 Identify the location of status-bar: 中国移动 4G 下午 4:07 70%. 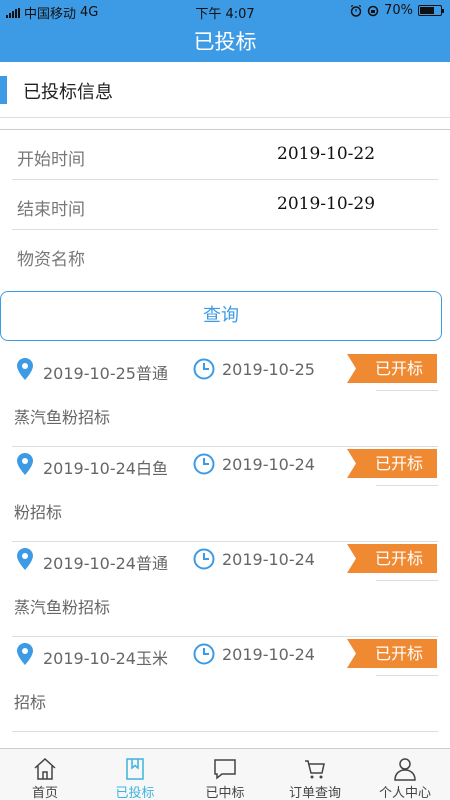
(225, 11).